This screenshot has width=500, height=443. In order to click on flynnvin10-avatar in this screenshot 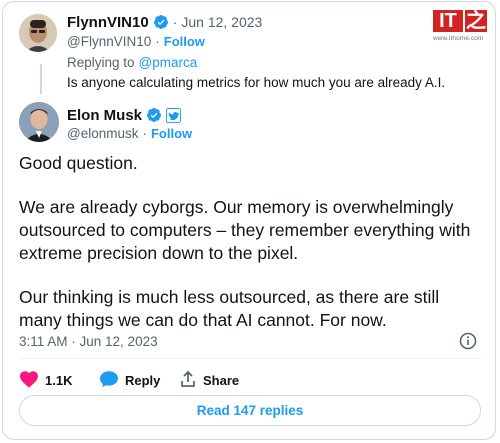, I will do `click(38, 33)`.